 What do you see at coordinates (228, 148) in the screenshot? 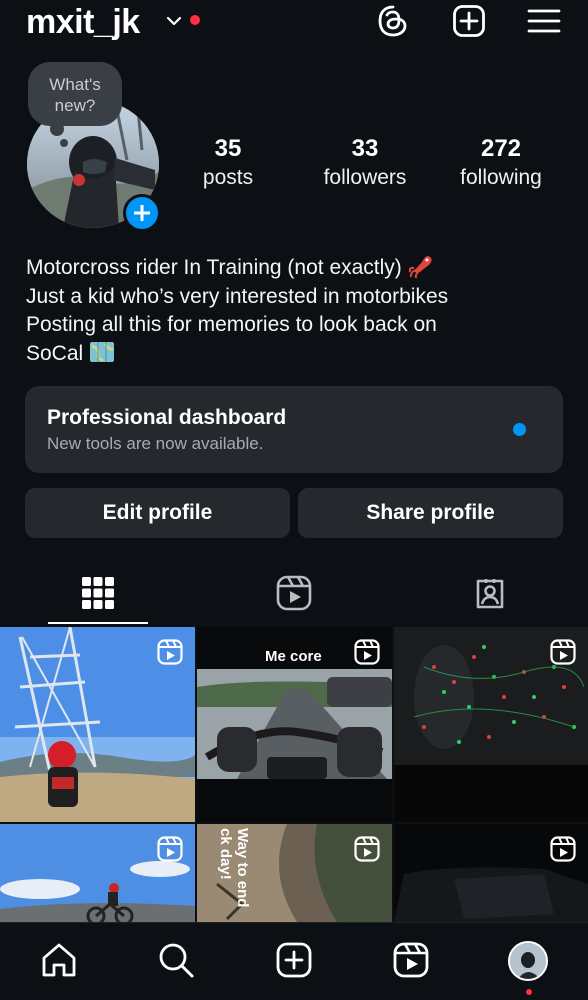
I see `stat-value: 35` at bounding box center [228, 148].